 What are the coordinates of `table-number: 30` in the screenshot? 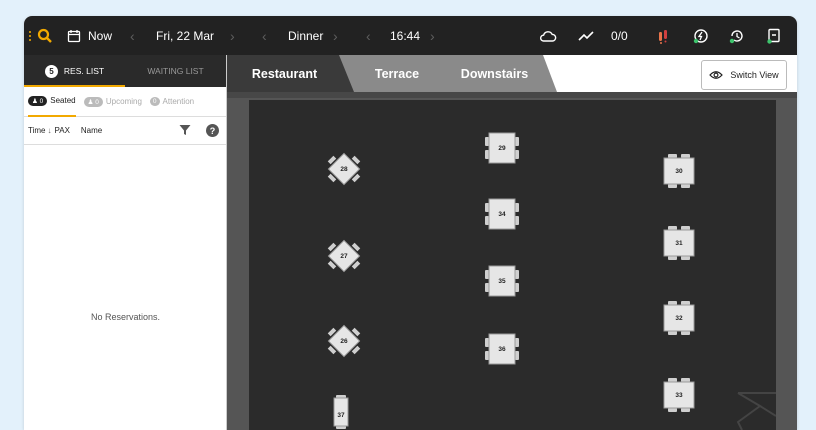 It's located at (679, 171).